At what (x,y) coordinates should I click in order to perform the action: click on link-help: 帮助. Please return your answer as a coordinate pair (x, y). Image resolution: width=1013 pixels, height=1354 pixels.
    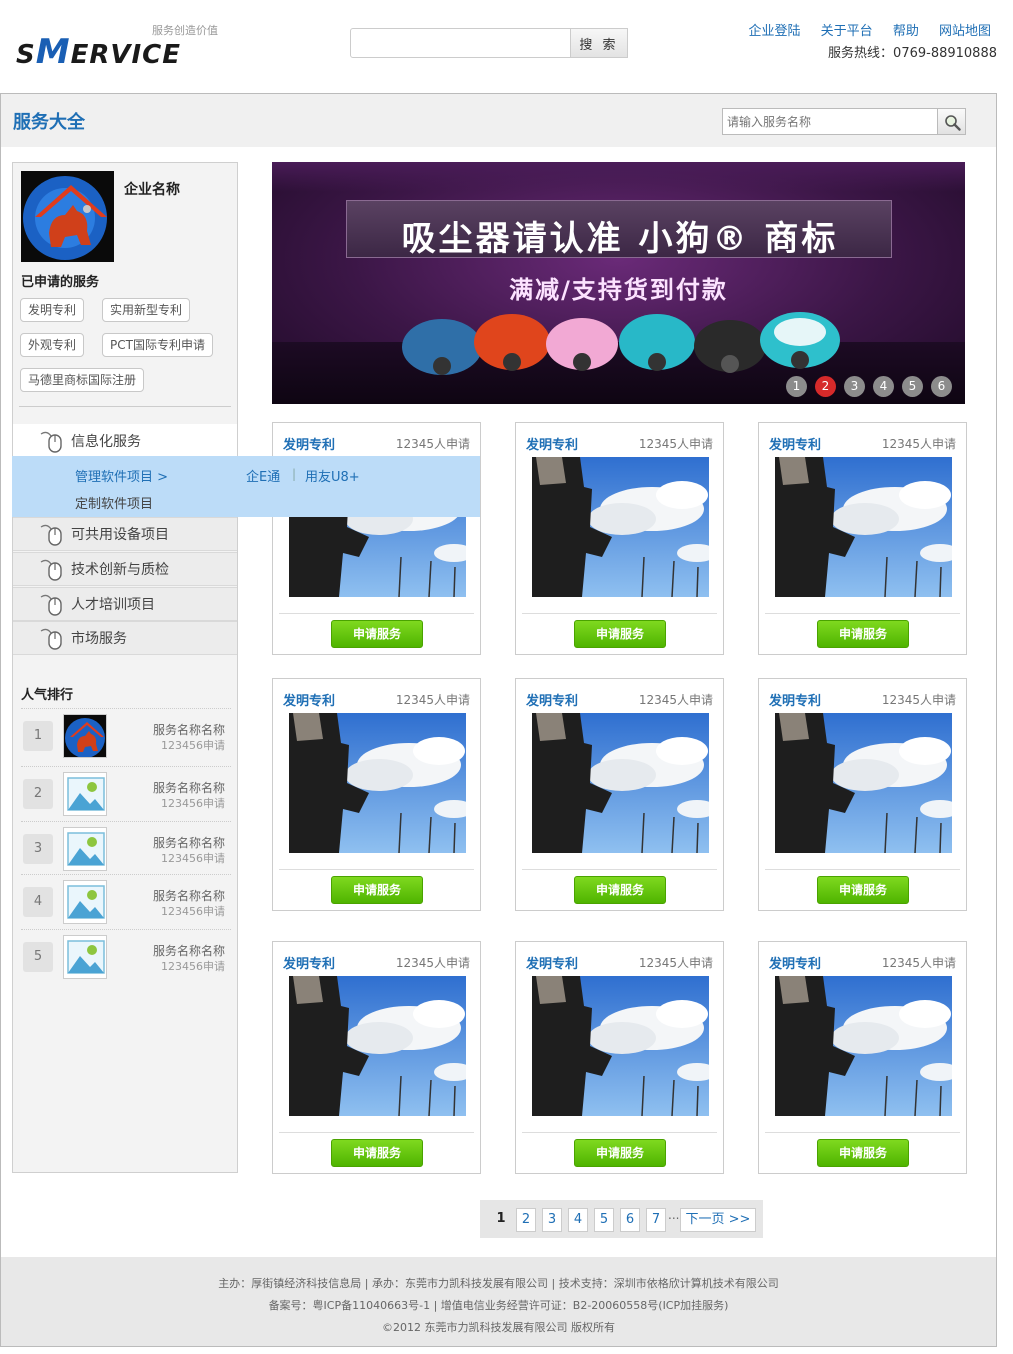
    Looking at the image, I should click on (906, 31).